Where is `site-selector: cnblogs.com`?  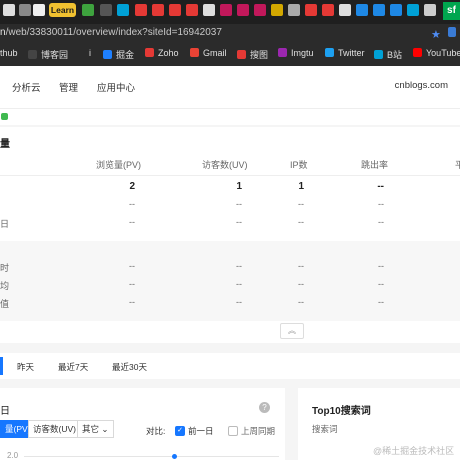
site-selector: cnblogs.com is located at coordinates (421, 85).